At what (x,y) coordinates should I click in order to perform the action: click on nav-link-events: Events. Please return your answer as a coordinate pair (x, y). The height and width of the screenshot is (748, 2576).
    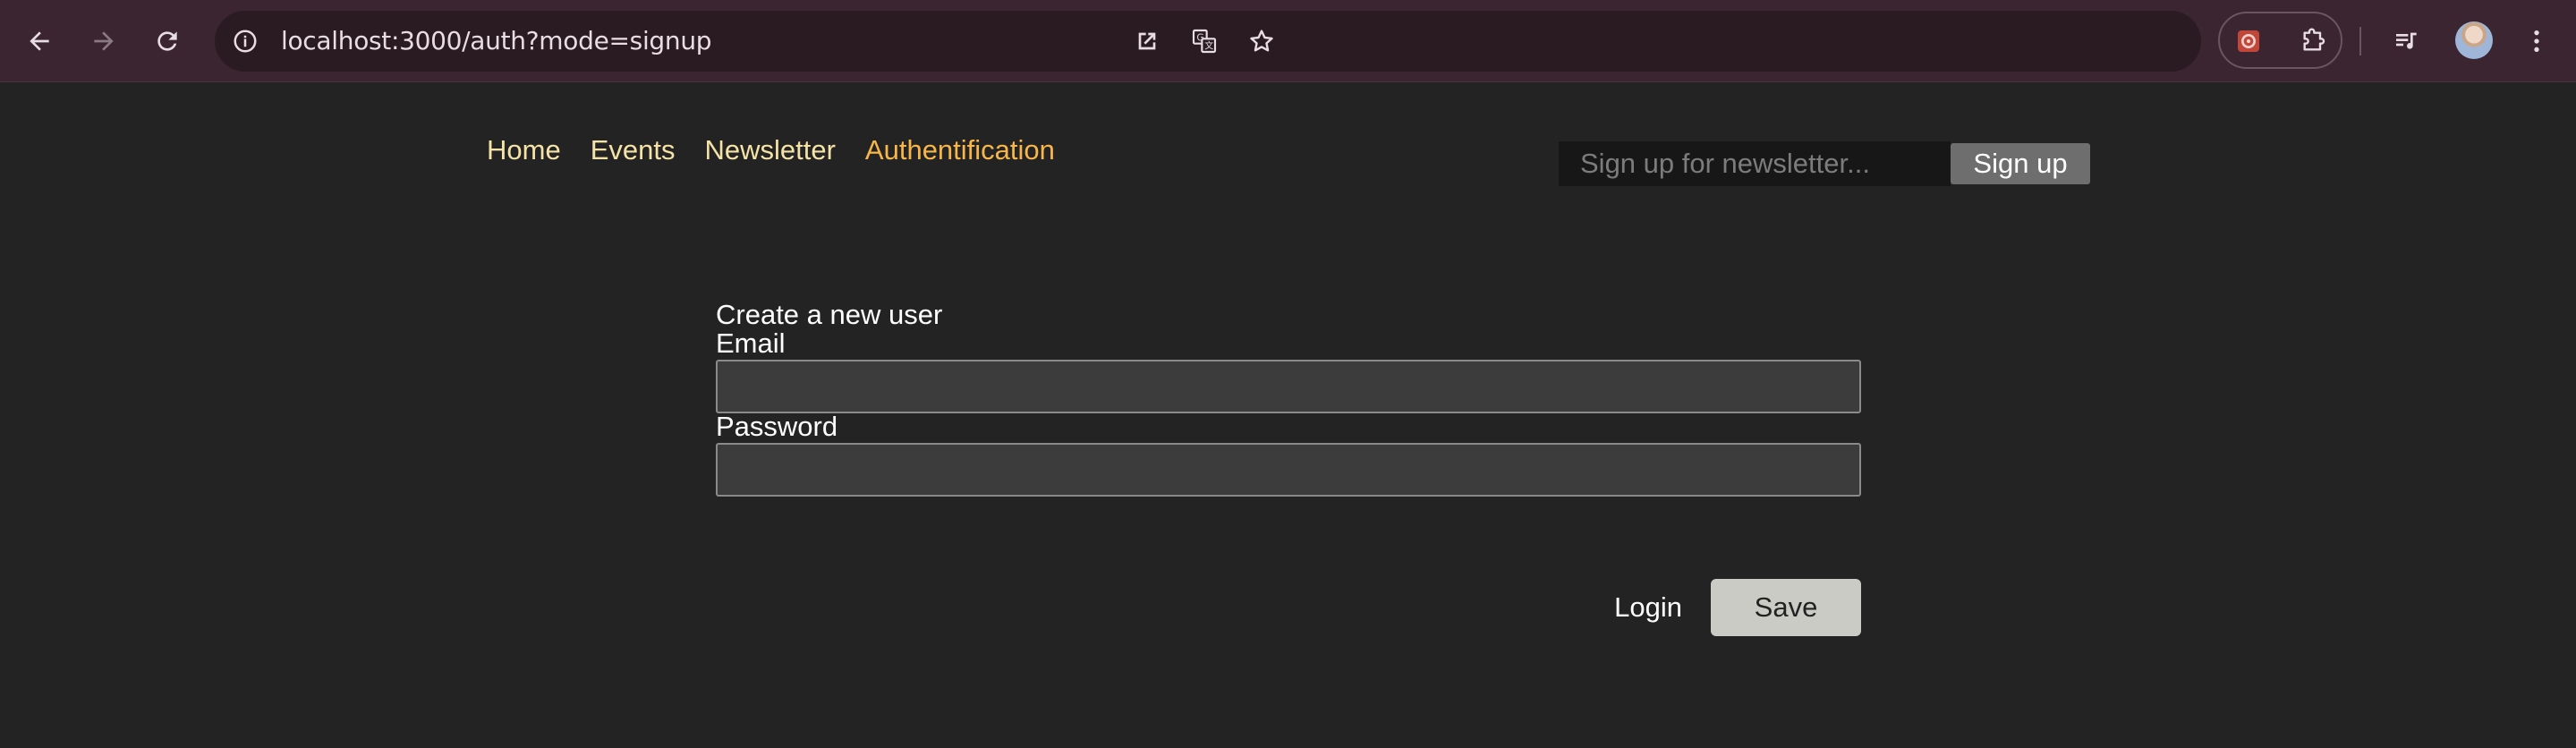
    Looking at the image, I should click on (633, 150).